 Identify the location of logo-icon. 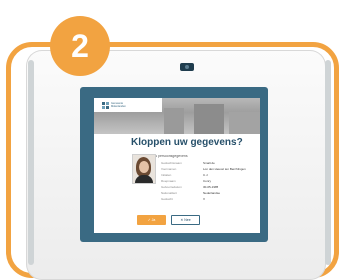
(105, 105).